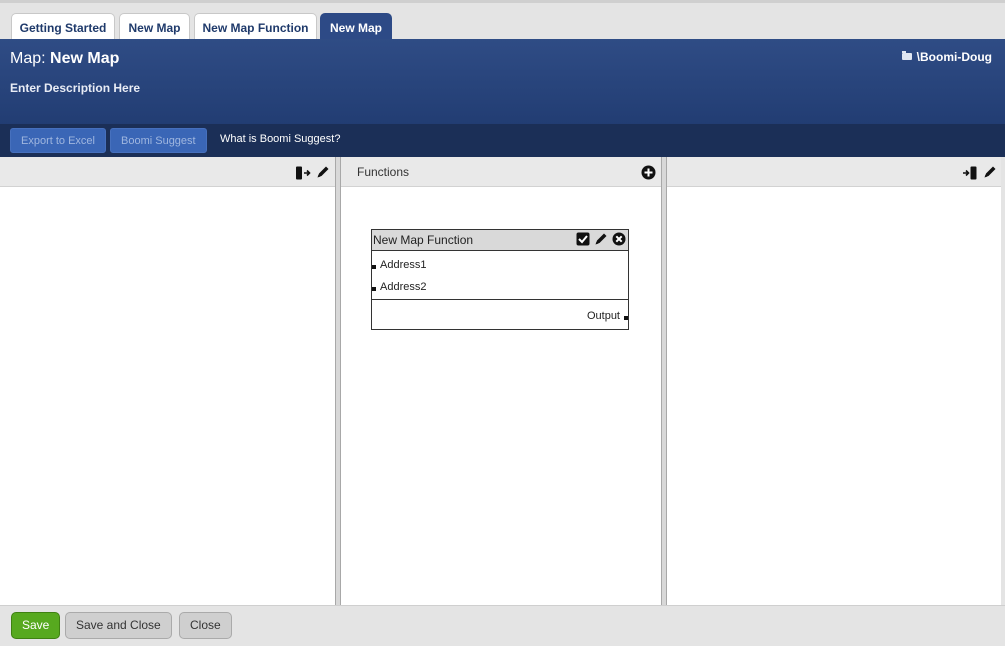  Describe the element at coordinates (501, 172) in the screenshot. I see `functions-panel-header: Functions` at that location.